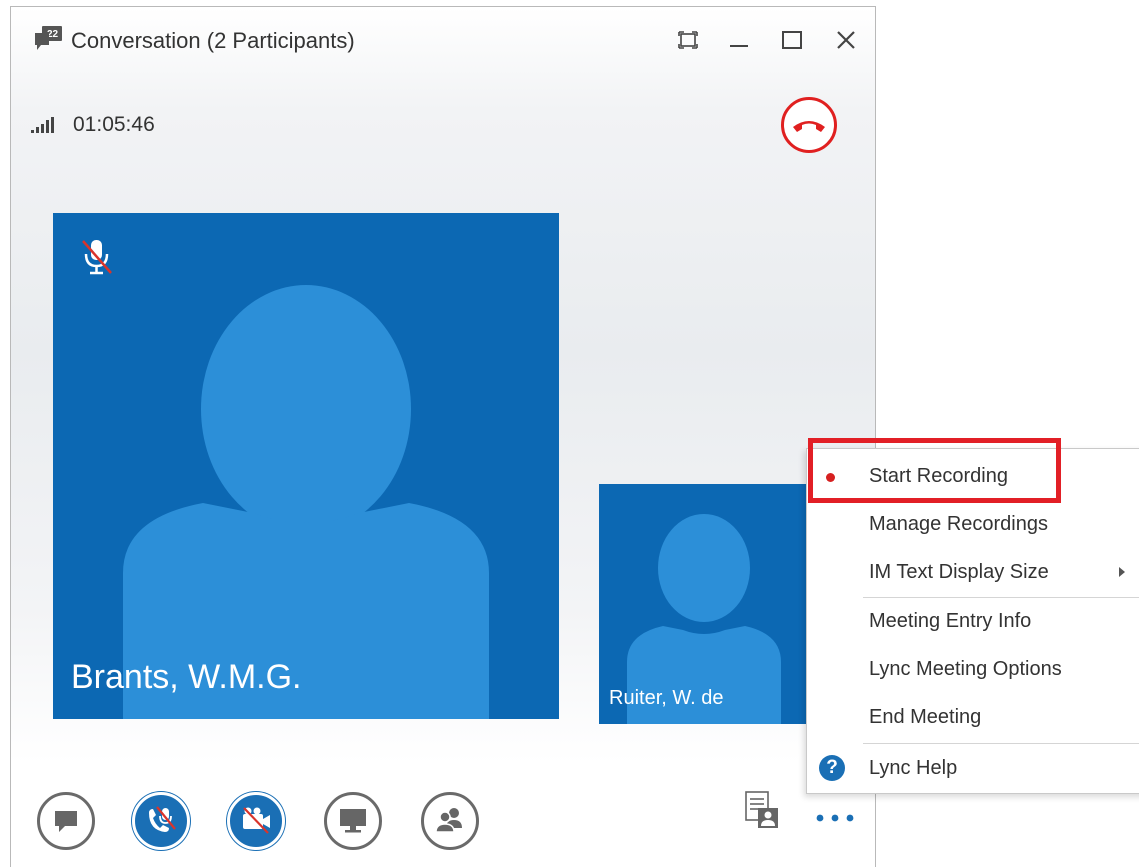  Describe the element at coordinates (48, 38) in the screenshot. I see `conversation-icon: 22` at that location.